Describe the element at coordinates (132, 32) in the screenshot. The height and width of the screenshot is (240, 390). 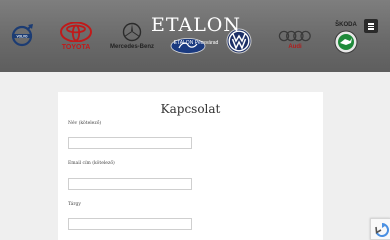
I see `mercedes-icon` at that location.